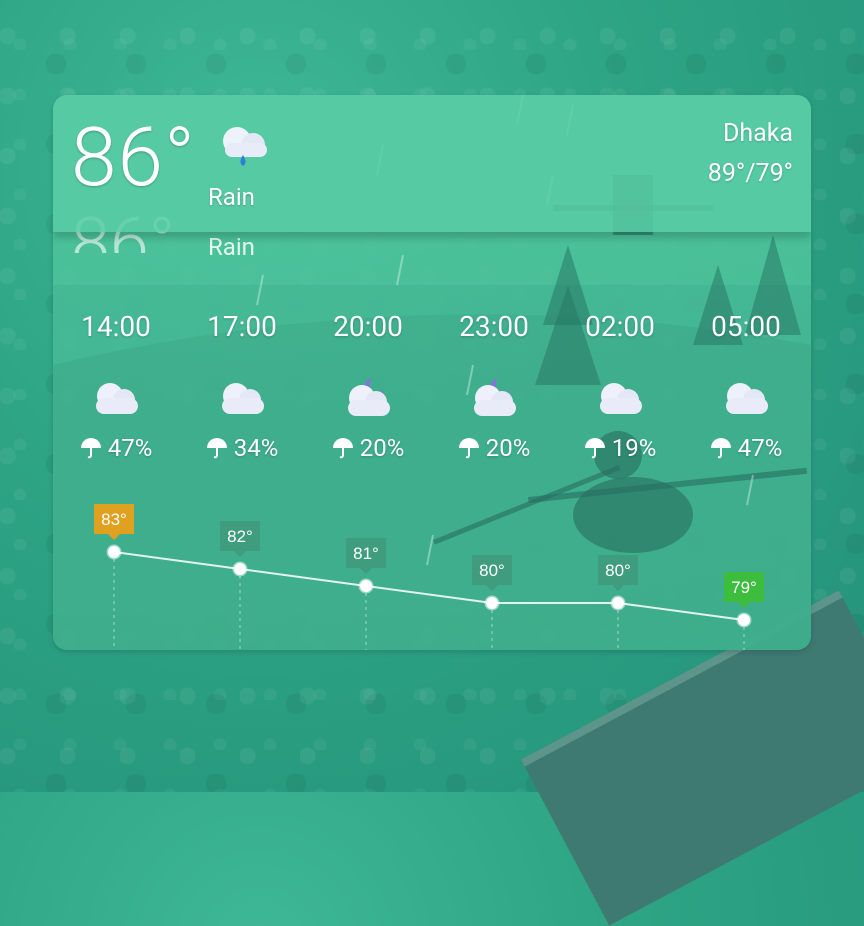 This screenshot has width=864, height=926. I want to click on forecast-item: 05:00 47%, so click(746, 386).